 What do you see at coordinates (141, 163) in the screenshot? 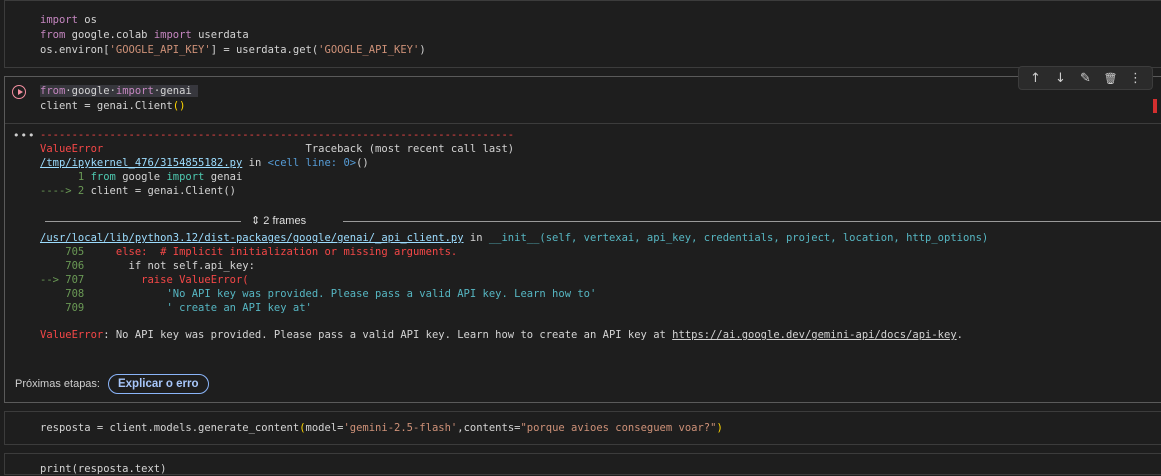
I see `traceback-file-link: /tmp/ipykernel_476/3154855182.py` at bounding box center [141, 163].